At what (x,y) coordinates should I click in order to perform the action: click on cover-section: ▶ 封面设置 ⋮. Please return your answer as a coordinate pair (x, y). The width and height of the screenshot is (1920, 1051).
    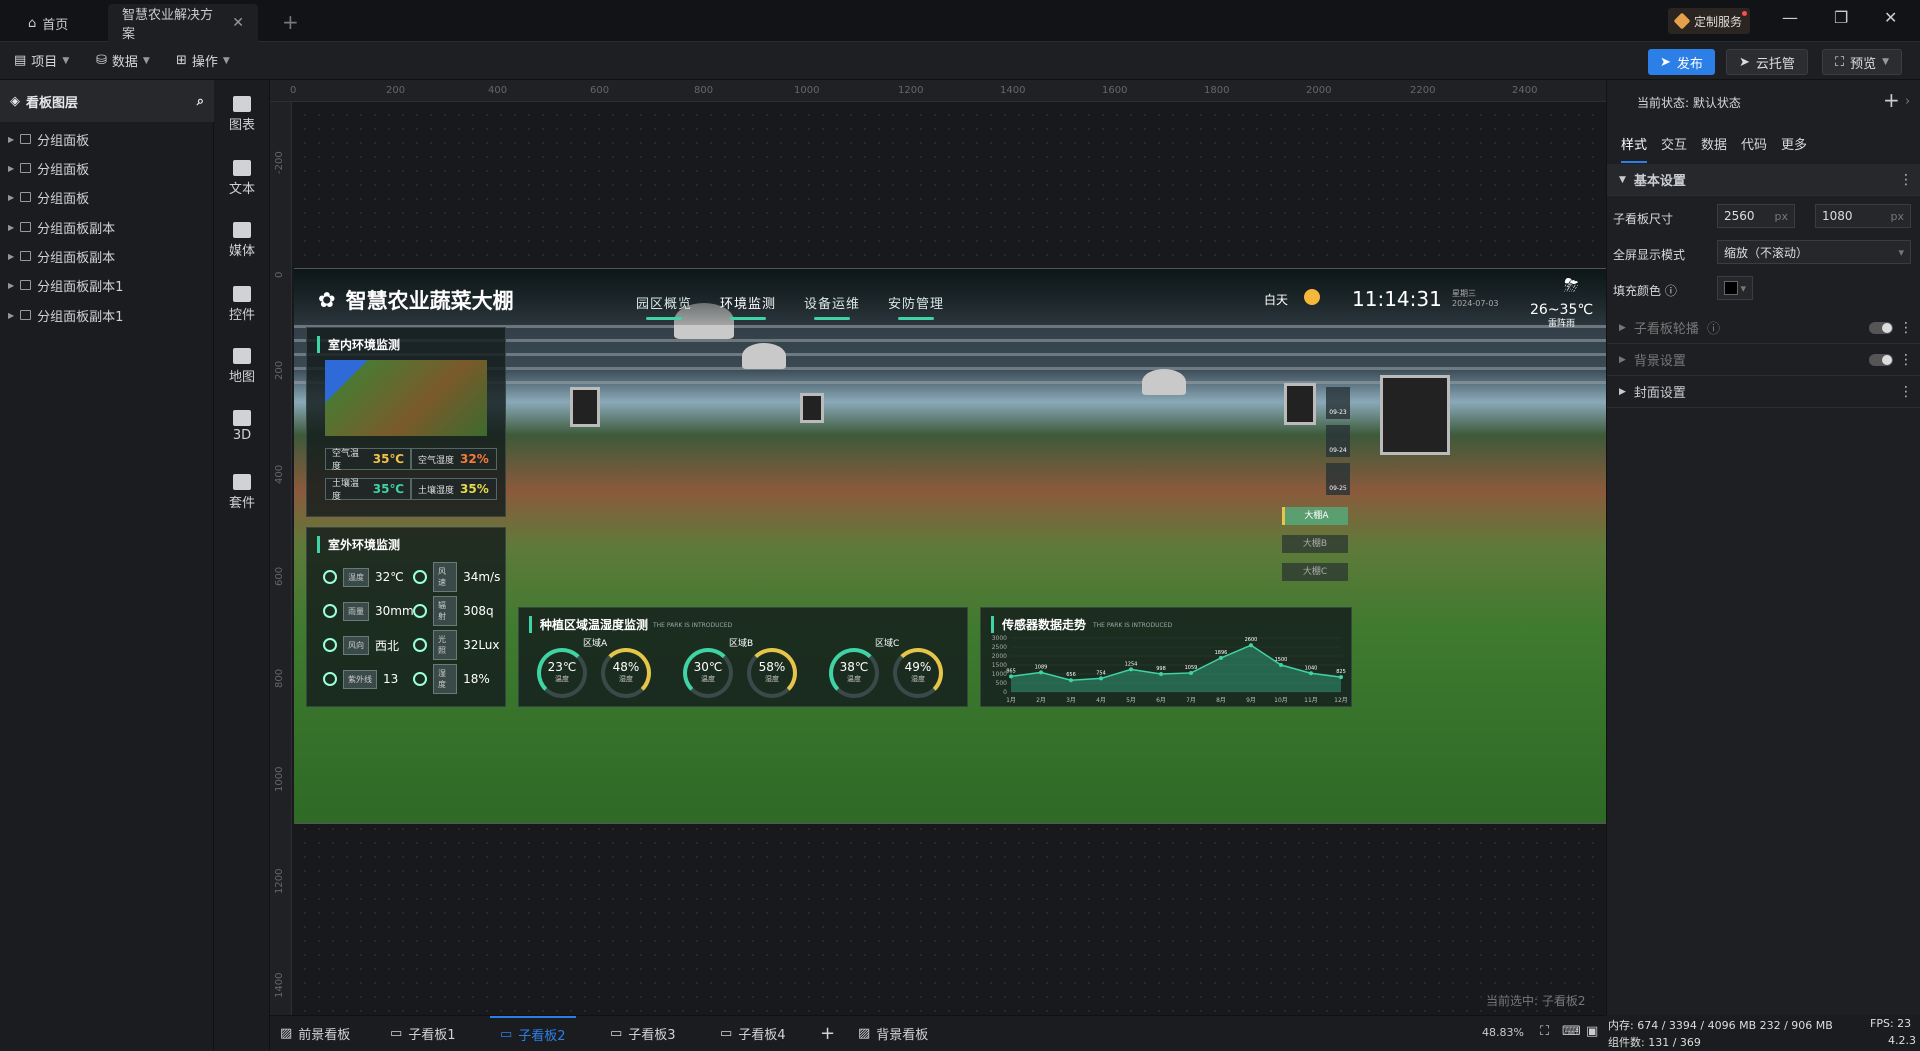
    Looking at the image, I should click on (1763, 392).